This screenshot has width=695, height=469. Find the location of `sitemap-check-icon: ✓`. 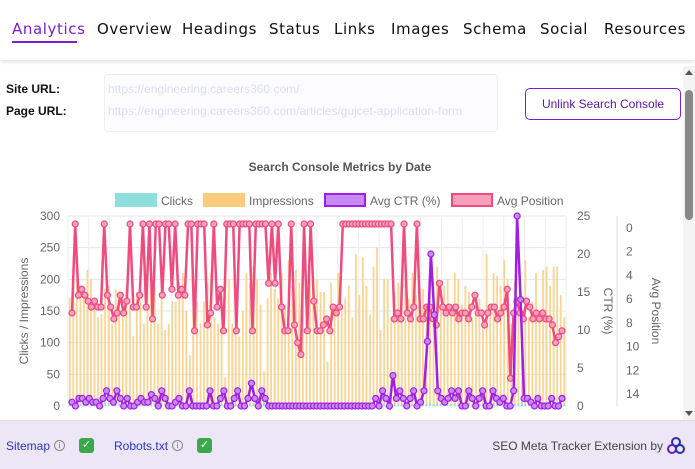

sitemap-check-icon: ✓ is located at coordinates (86, 445).